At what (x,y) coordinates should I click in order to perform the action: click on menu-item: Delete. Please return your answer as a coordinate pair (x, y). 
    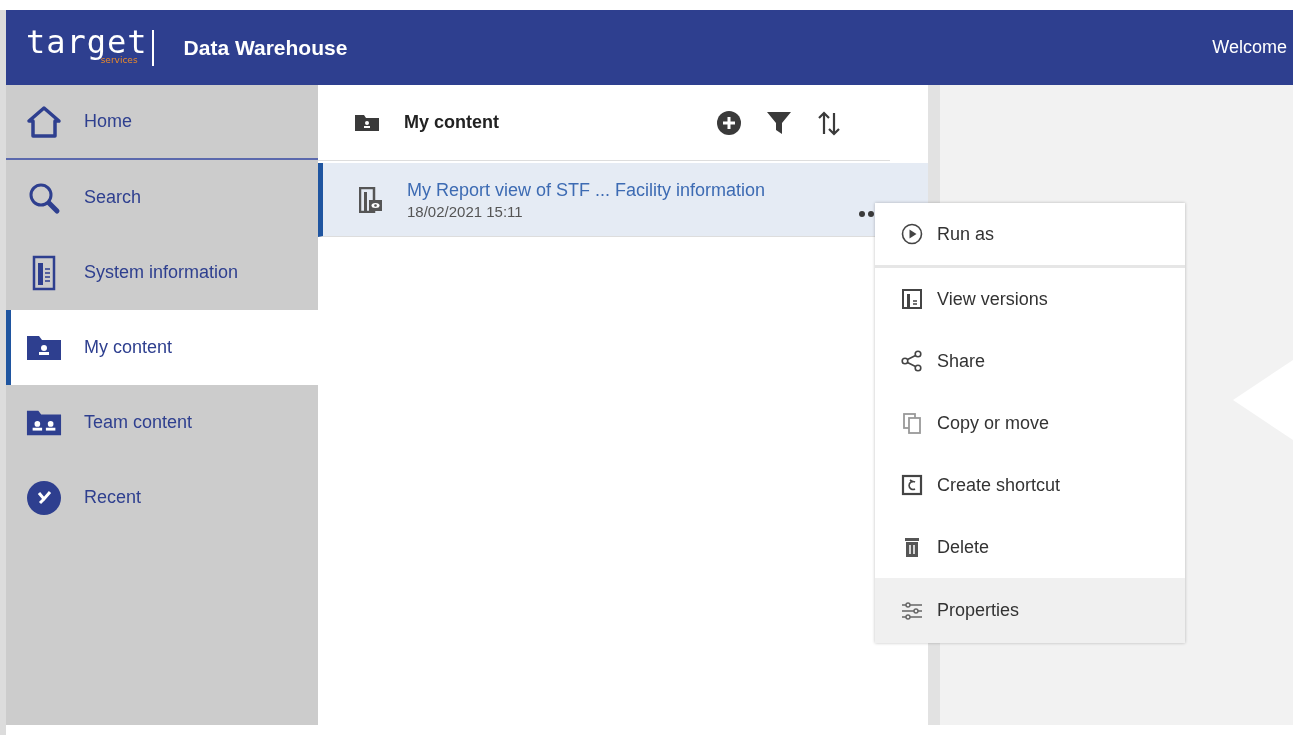
    Looking at the image, I should click on (1030, 547).